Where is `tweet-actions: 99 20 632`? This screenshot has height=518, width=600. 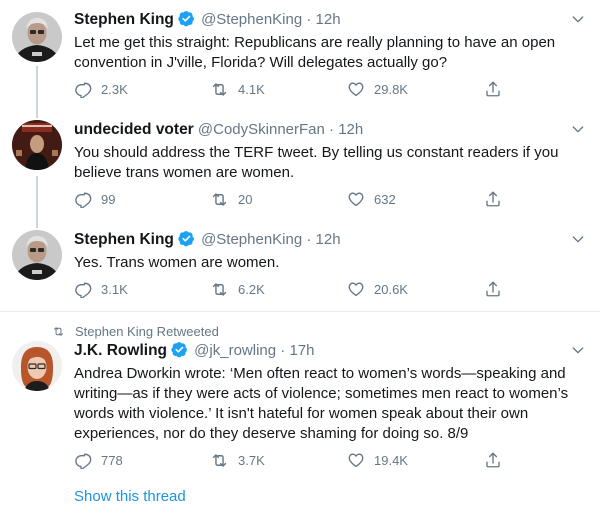 tweet-actions: 99 20 632 is located at coordinates (294, 200).